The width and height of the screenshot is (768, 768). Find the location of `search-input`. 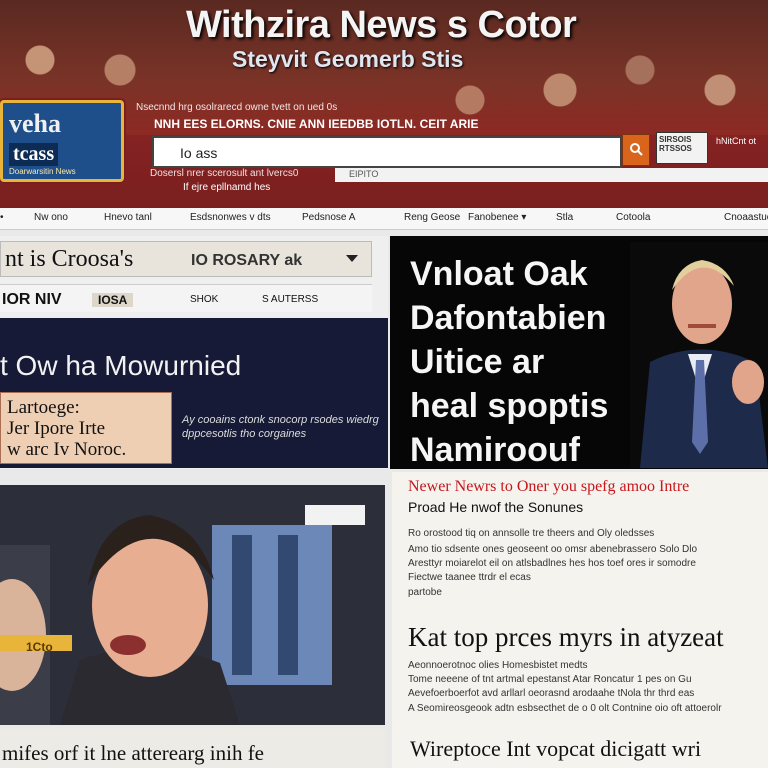

search-input is located at coordinates (395, 153).